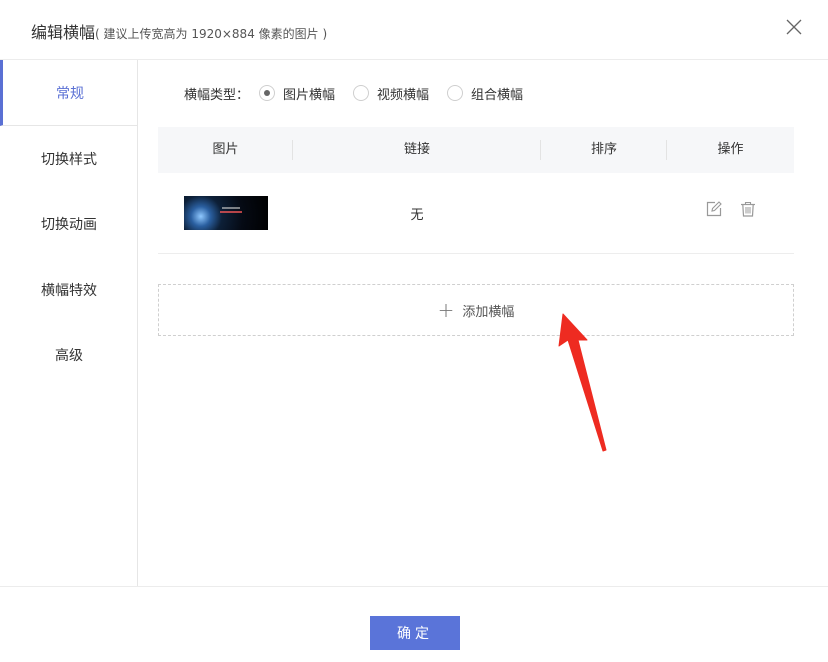  Describe the element at coordinates (417, 215) in the screenshot. I see `link-cell: 无` at that location.